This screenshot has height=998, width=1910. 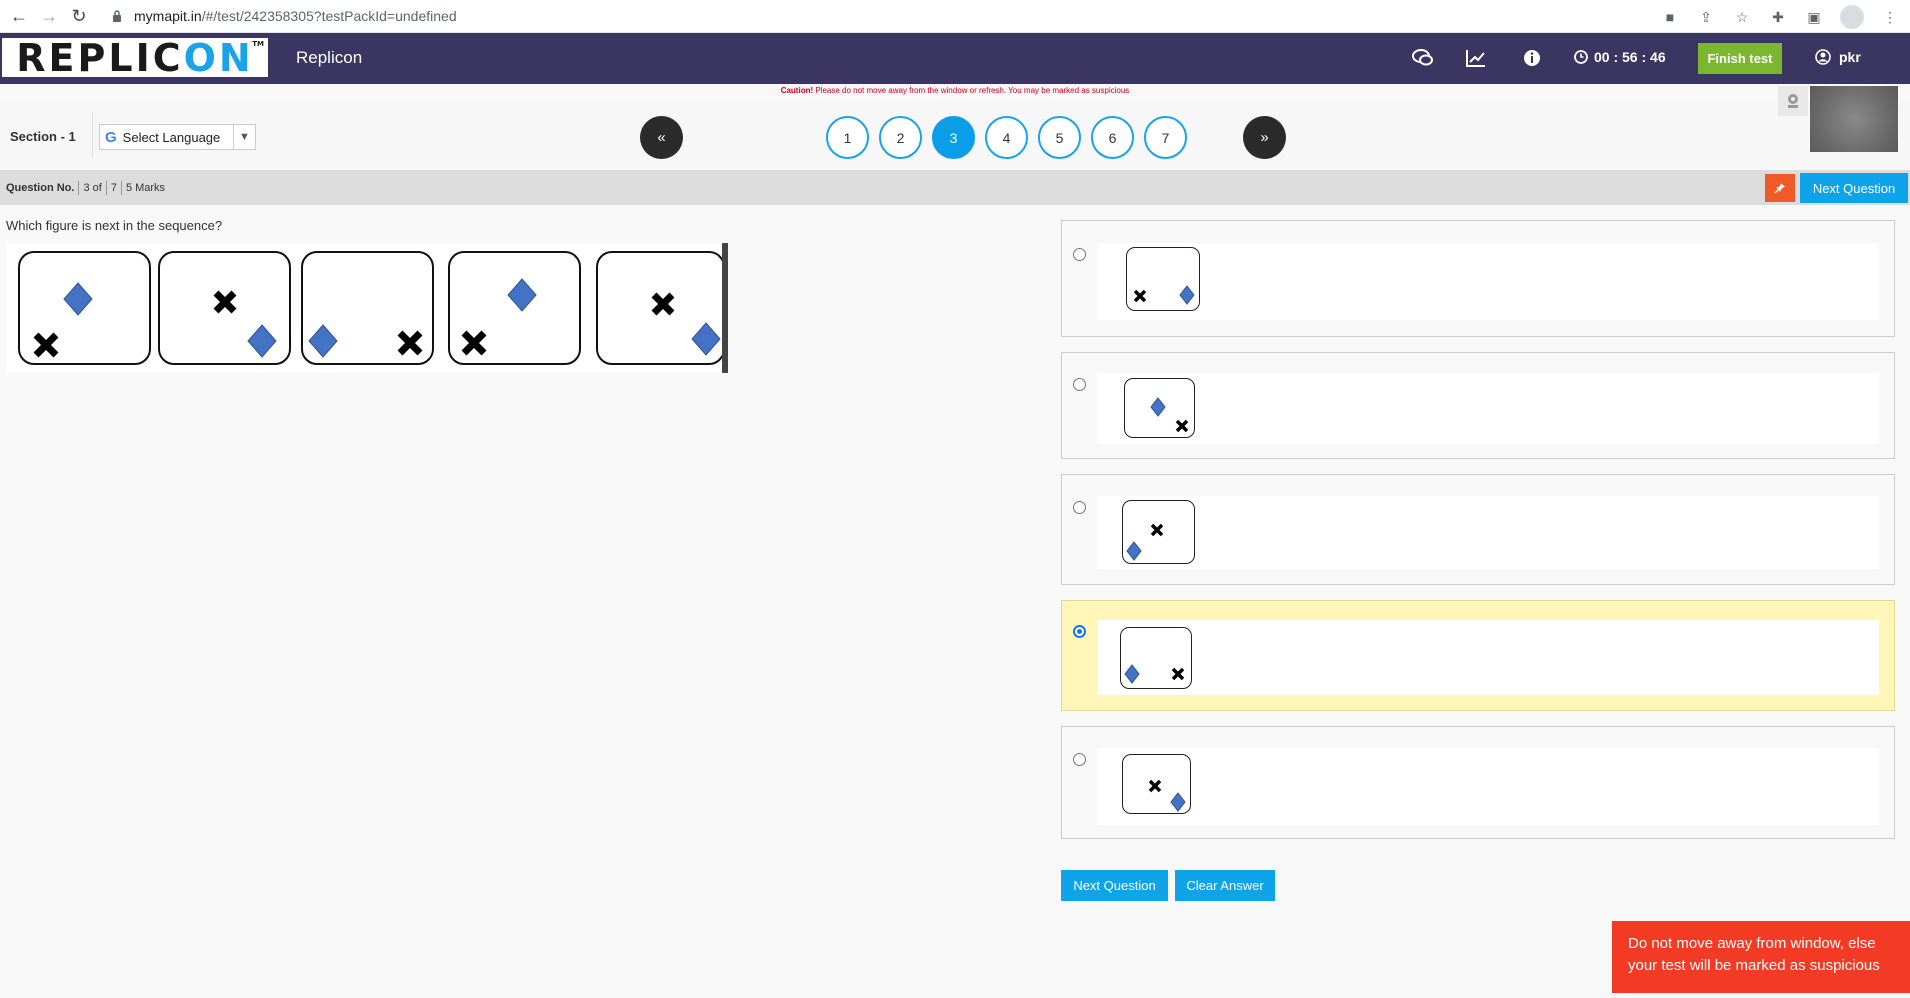 I want to click on back-icon: ←, so click(x=19, y=16).